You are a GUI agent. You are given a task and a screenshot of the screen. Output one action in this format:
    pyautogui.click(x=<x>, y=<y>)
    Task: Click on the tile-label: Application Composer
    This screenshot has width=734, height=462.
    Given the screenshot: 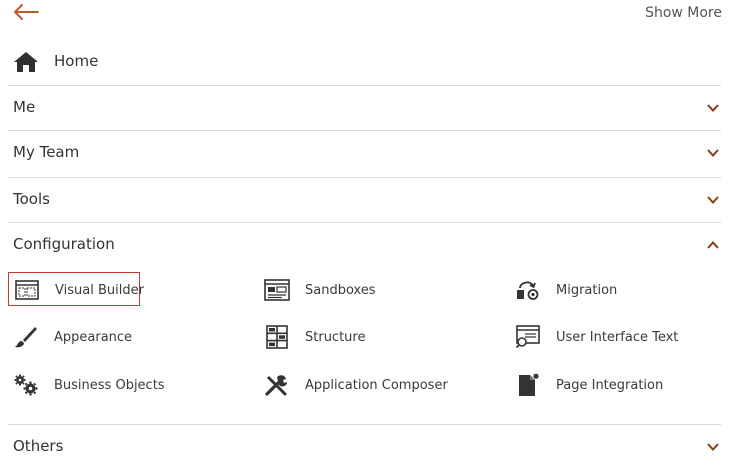 What is the action you would take?
    pyautogui.click(x=376, y=385)
    